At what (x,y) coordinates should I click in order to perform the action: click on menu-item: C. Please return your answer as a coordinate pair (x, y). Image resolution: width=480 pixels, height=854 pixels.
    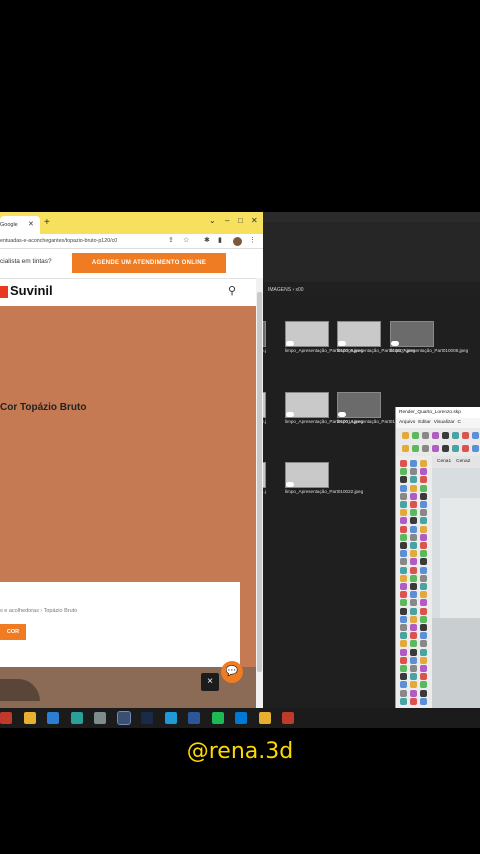
    Looking at the image, I should click on (459, 422).